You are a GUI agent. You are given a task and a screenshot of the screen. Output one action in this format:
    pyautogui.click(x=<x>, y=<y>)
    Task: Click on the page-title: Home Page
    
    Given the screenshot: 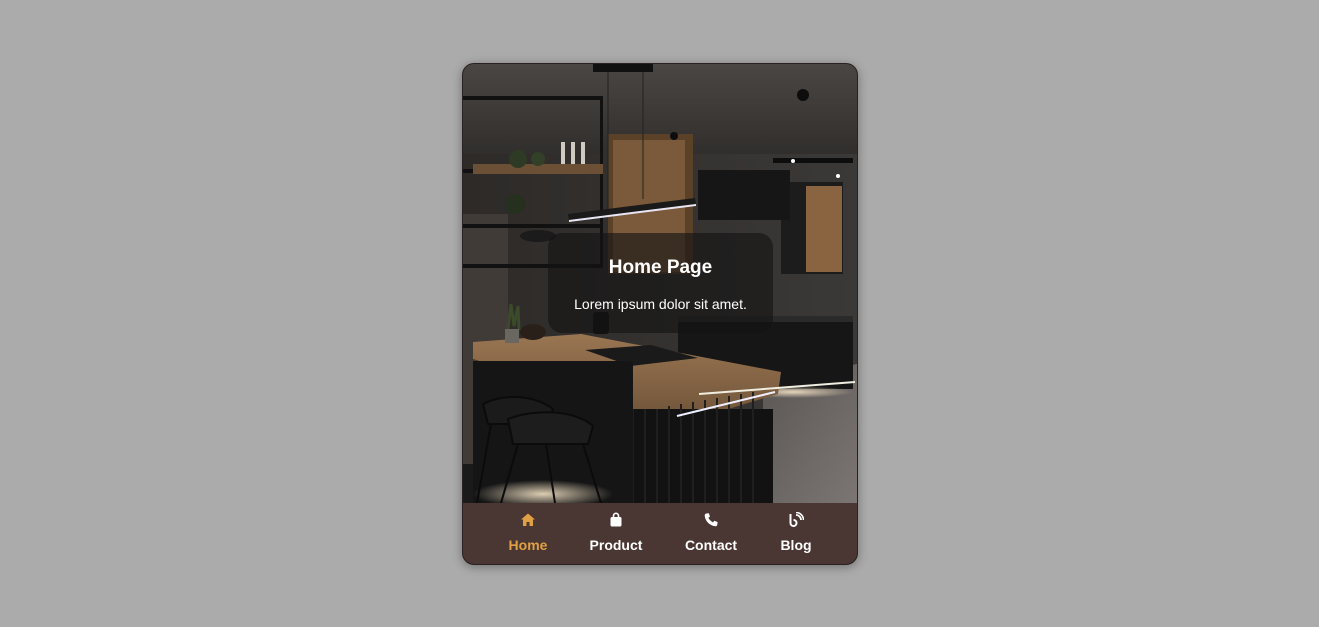 What is the action you would take?
    pyautogui.click(x=660, y=267)
    